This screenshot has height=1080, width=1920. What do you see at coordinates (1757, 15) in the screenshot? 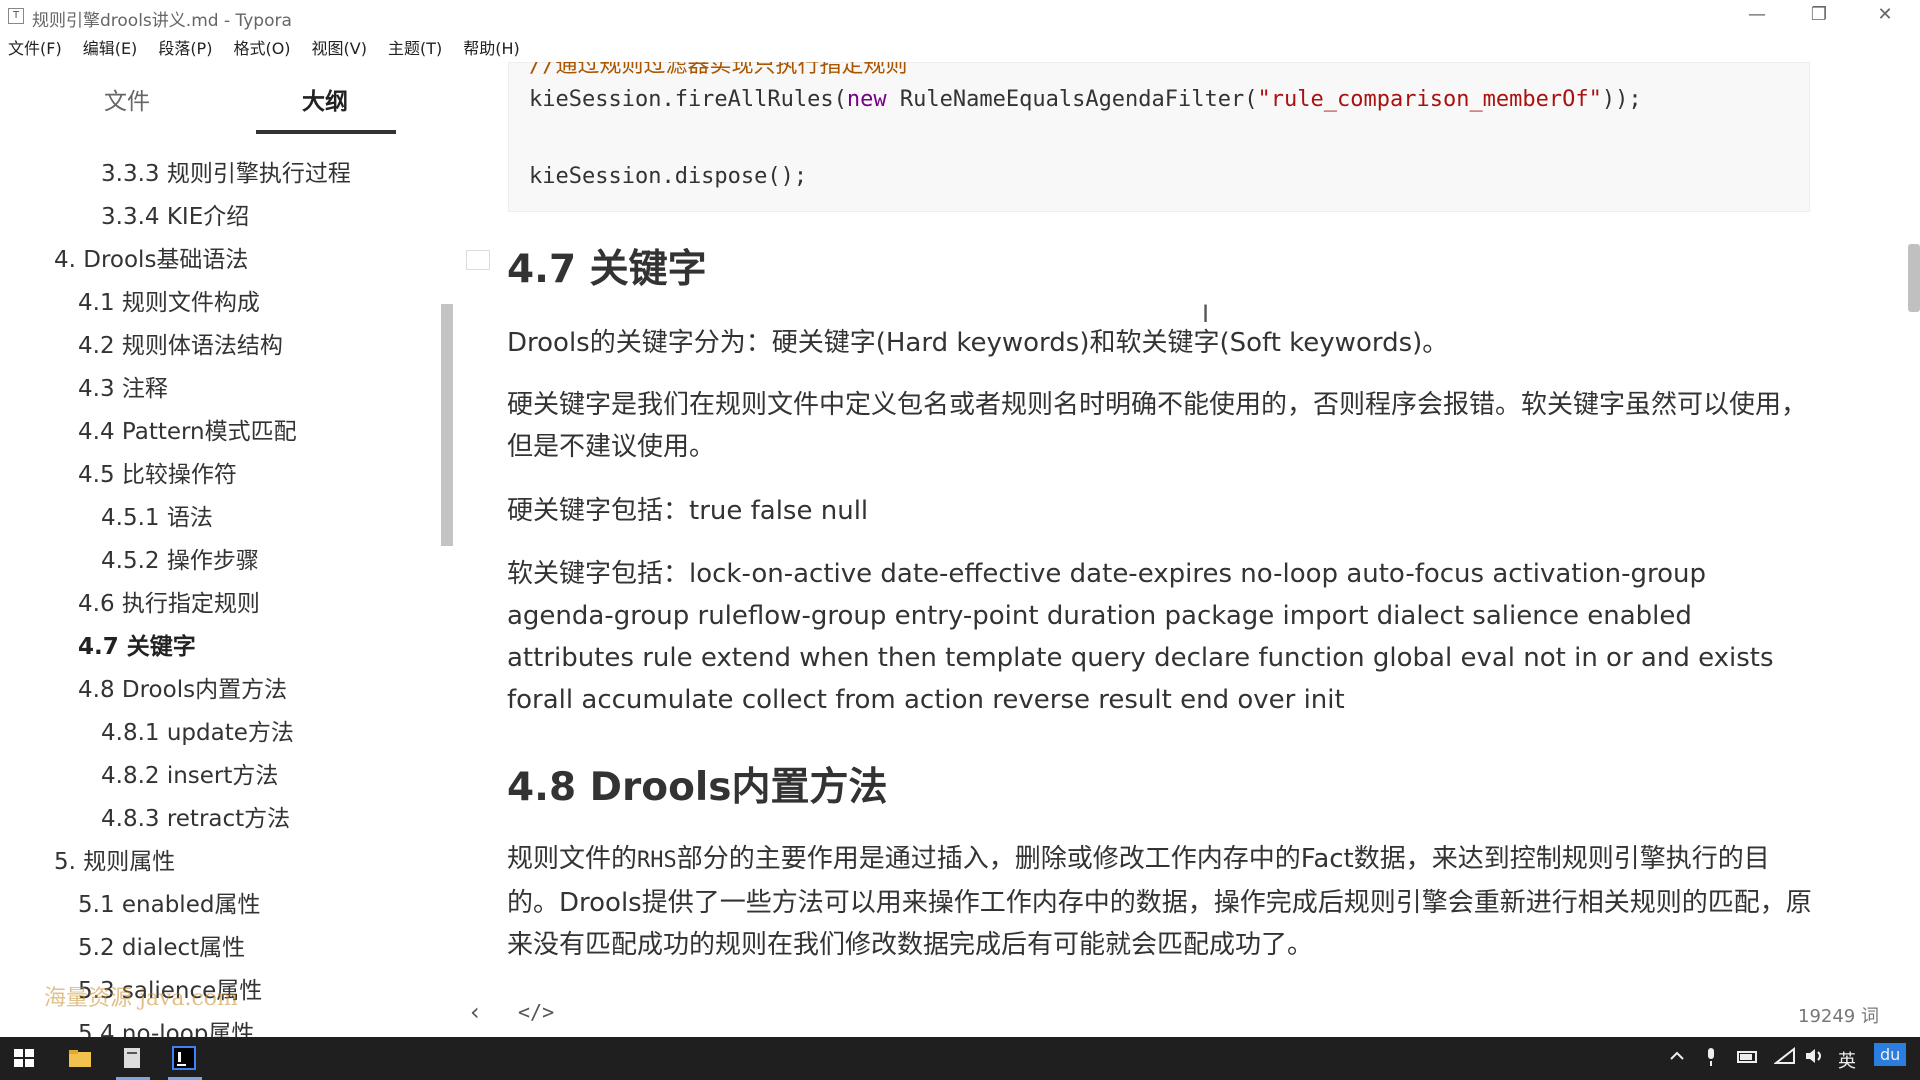
I see `minimize-button: —` at bounding box center [1757, 15].